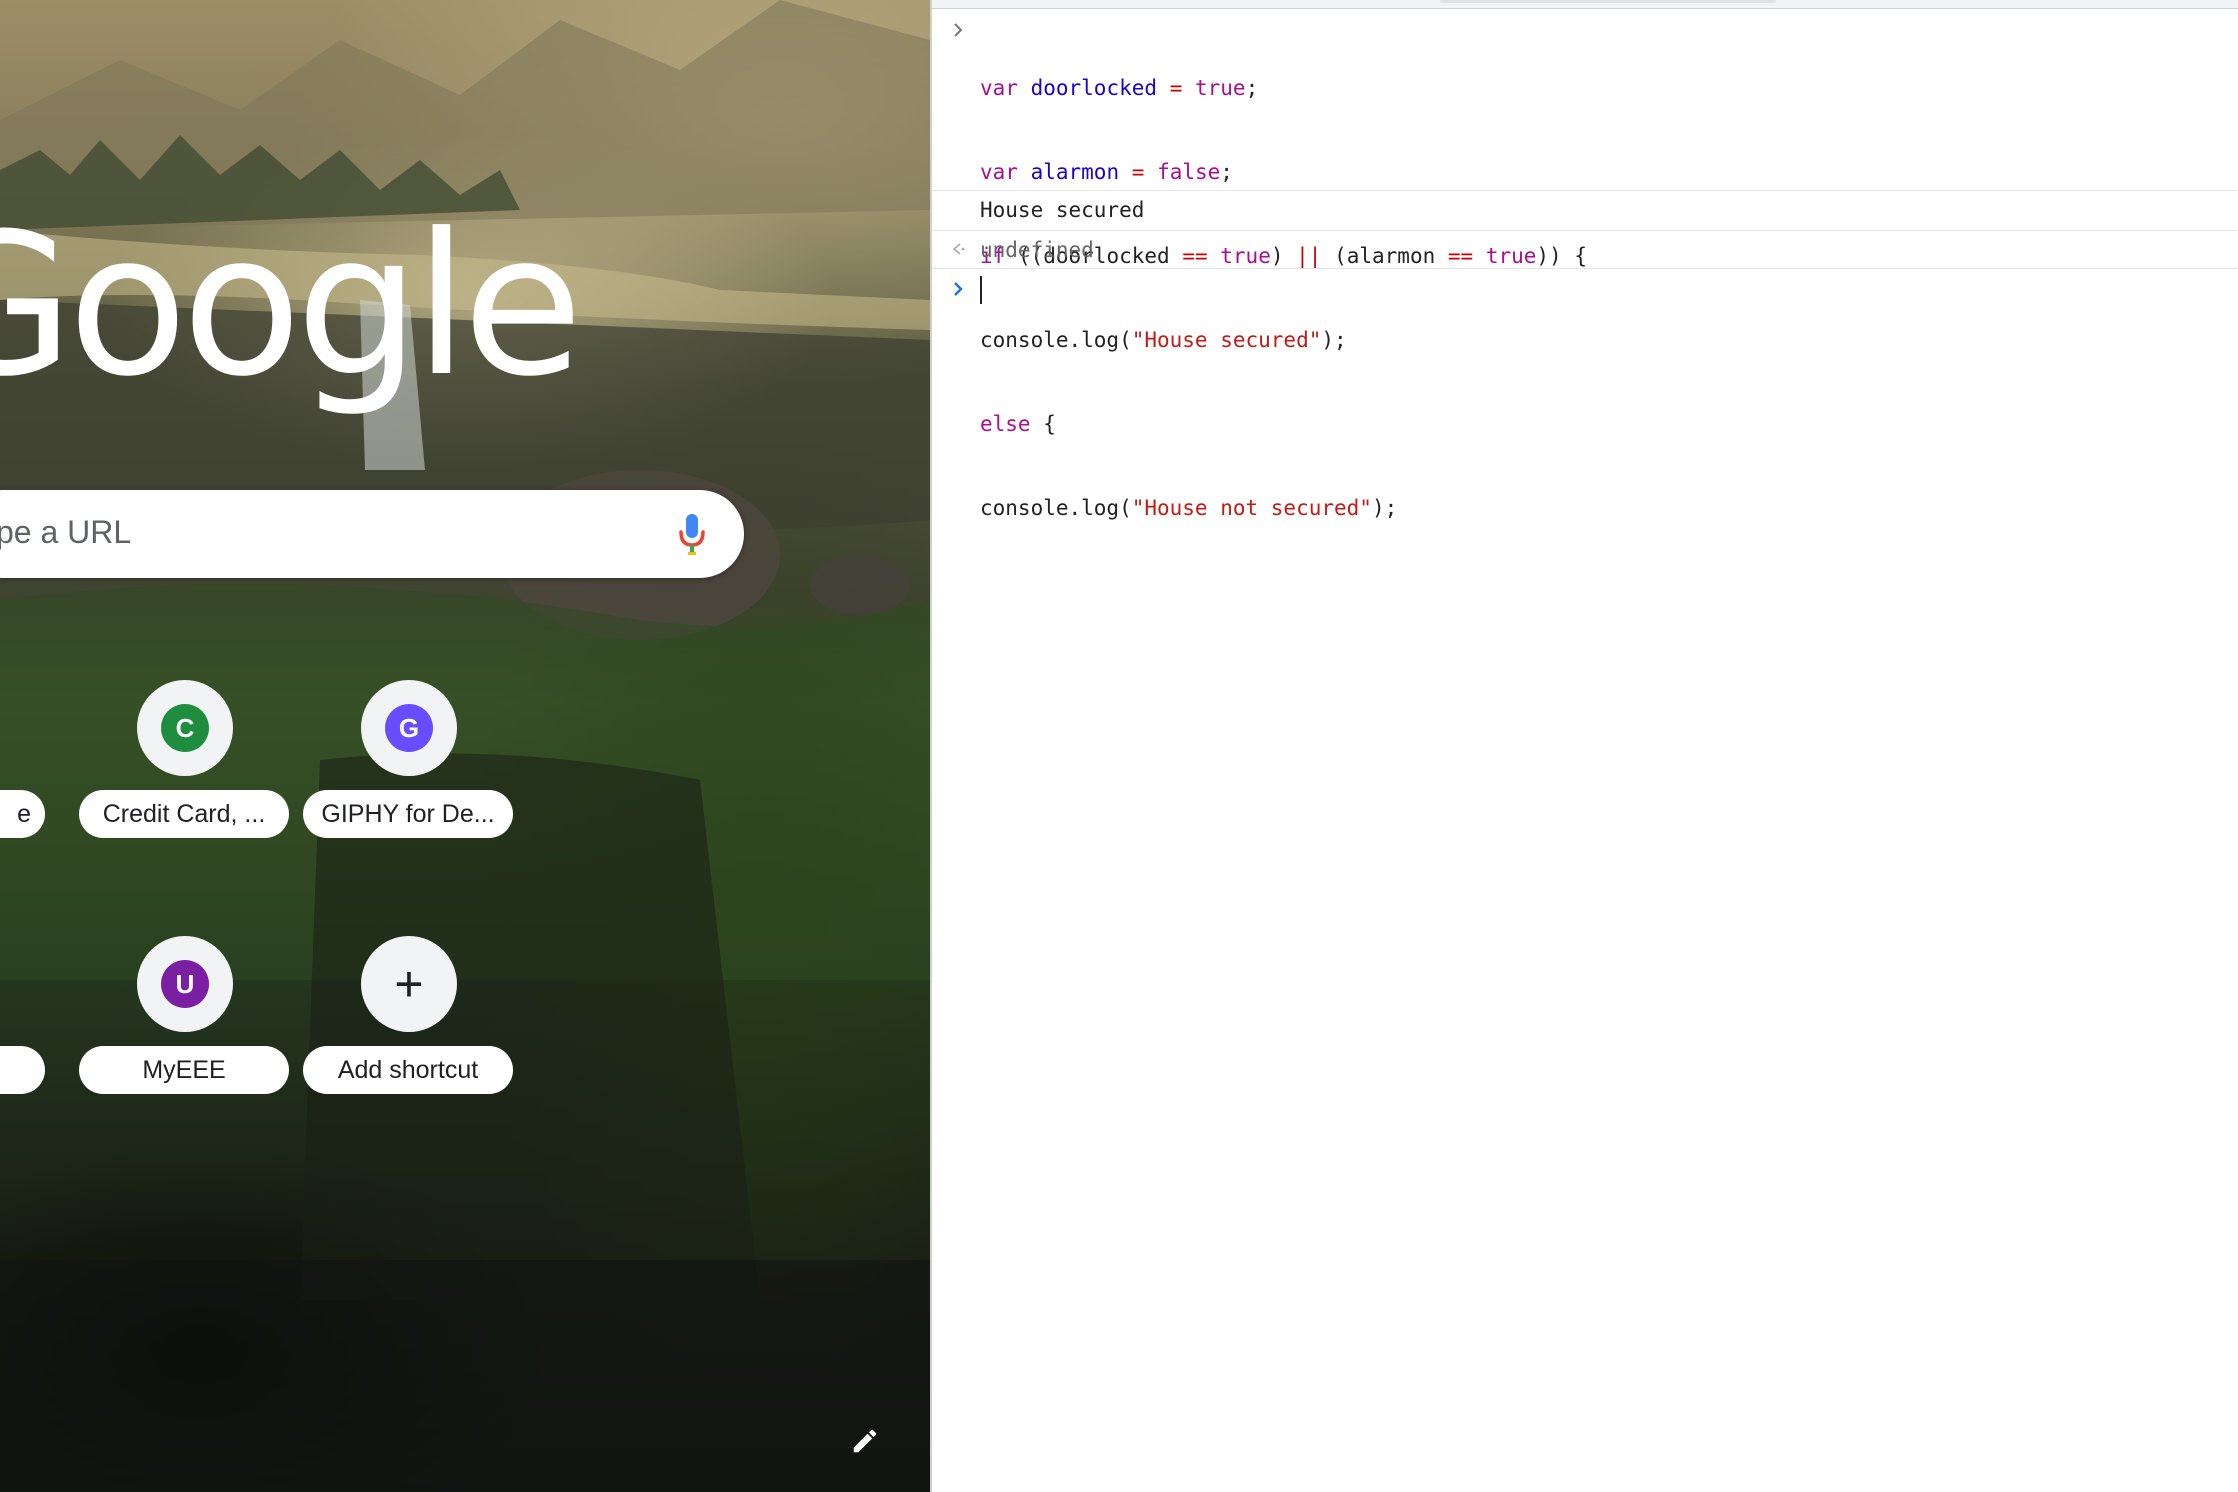 The width and height of the screenshot is (2238, 1492). I want to click on customize-pencil-icon, so click(865, 1441).